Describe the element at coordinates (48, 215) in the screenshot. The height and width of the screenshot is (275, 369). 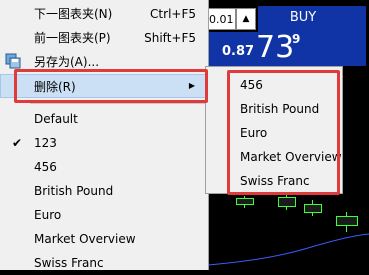
I see `menu-item-label: Euro` at that location.